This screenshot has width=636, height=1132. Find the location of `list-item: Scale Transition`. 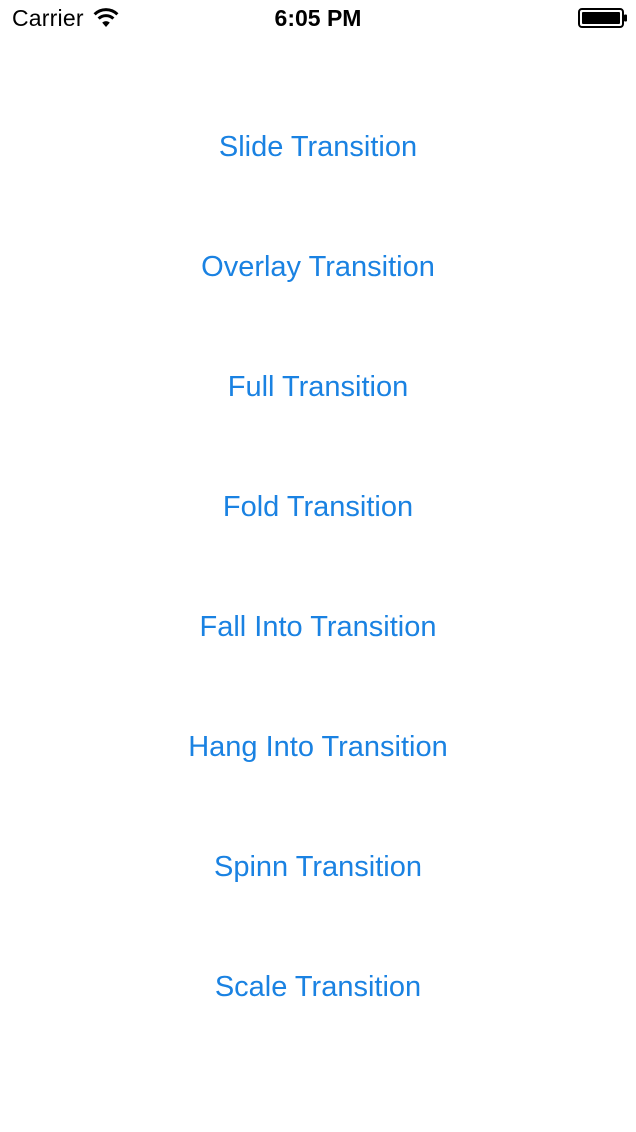

list-item: Scale Transition is located at coordinates (318, 1017).